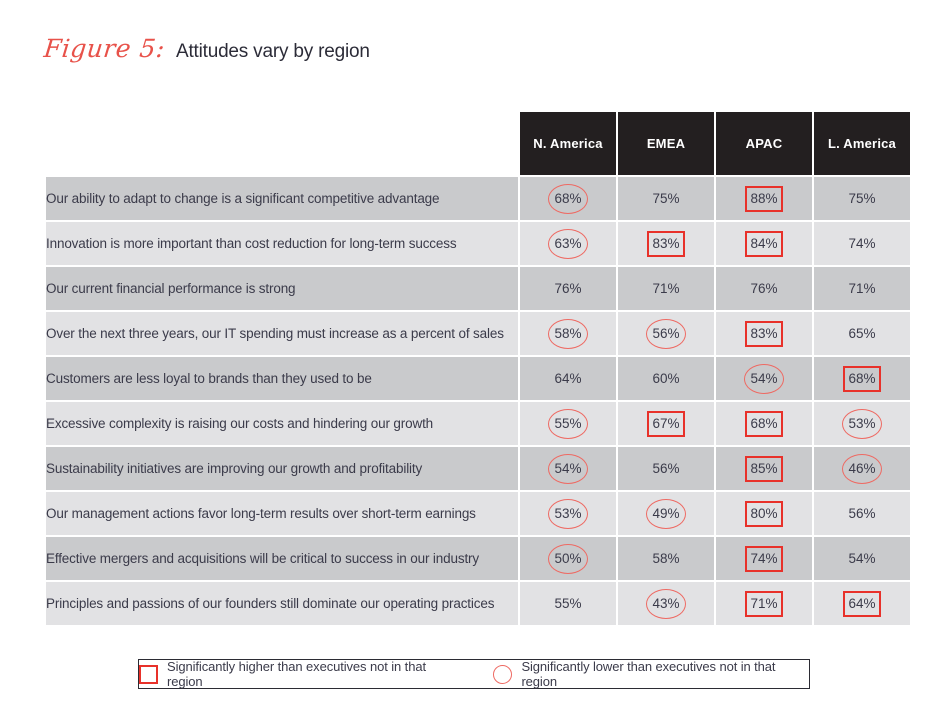 The image size is (944, 724). I want to click on value-cell: 43%, so click(666, 603).